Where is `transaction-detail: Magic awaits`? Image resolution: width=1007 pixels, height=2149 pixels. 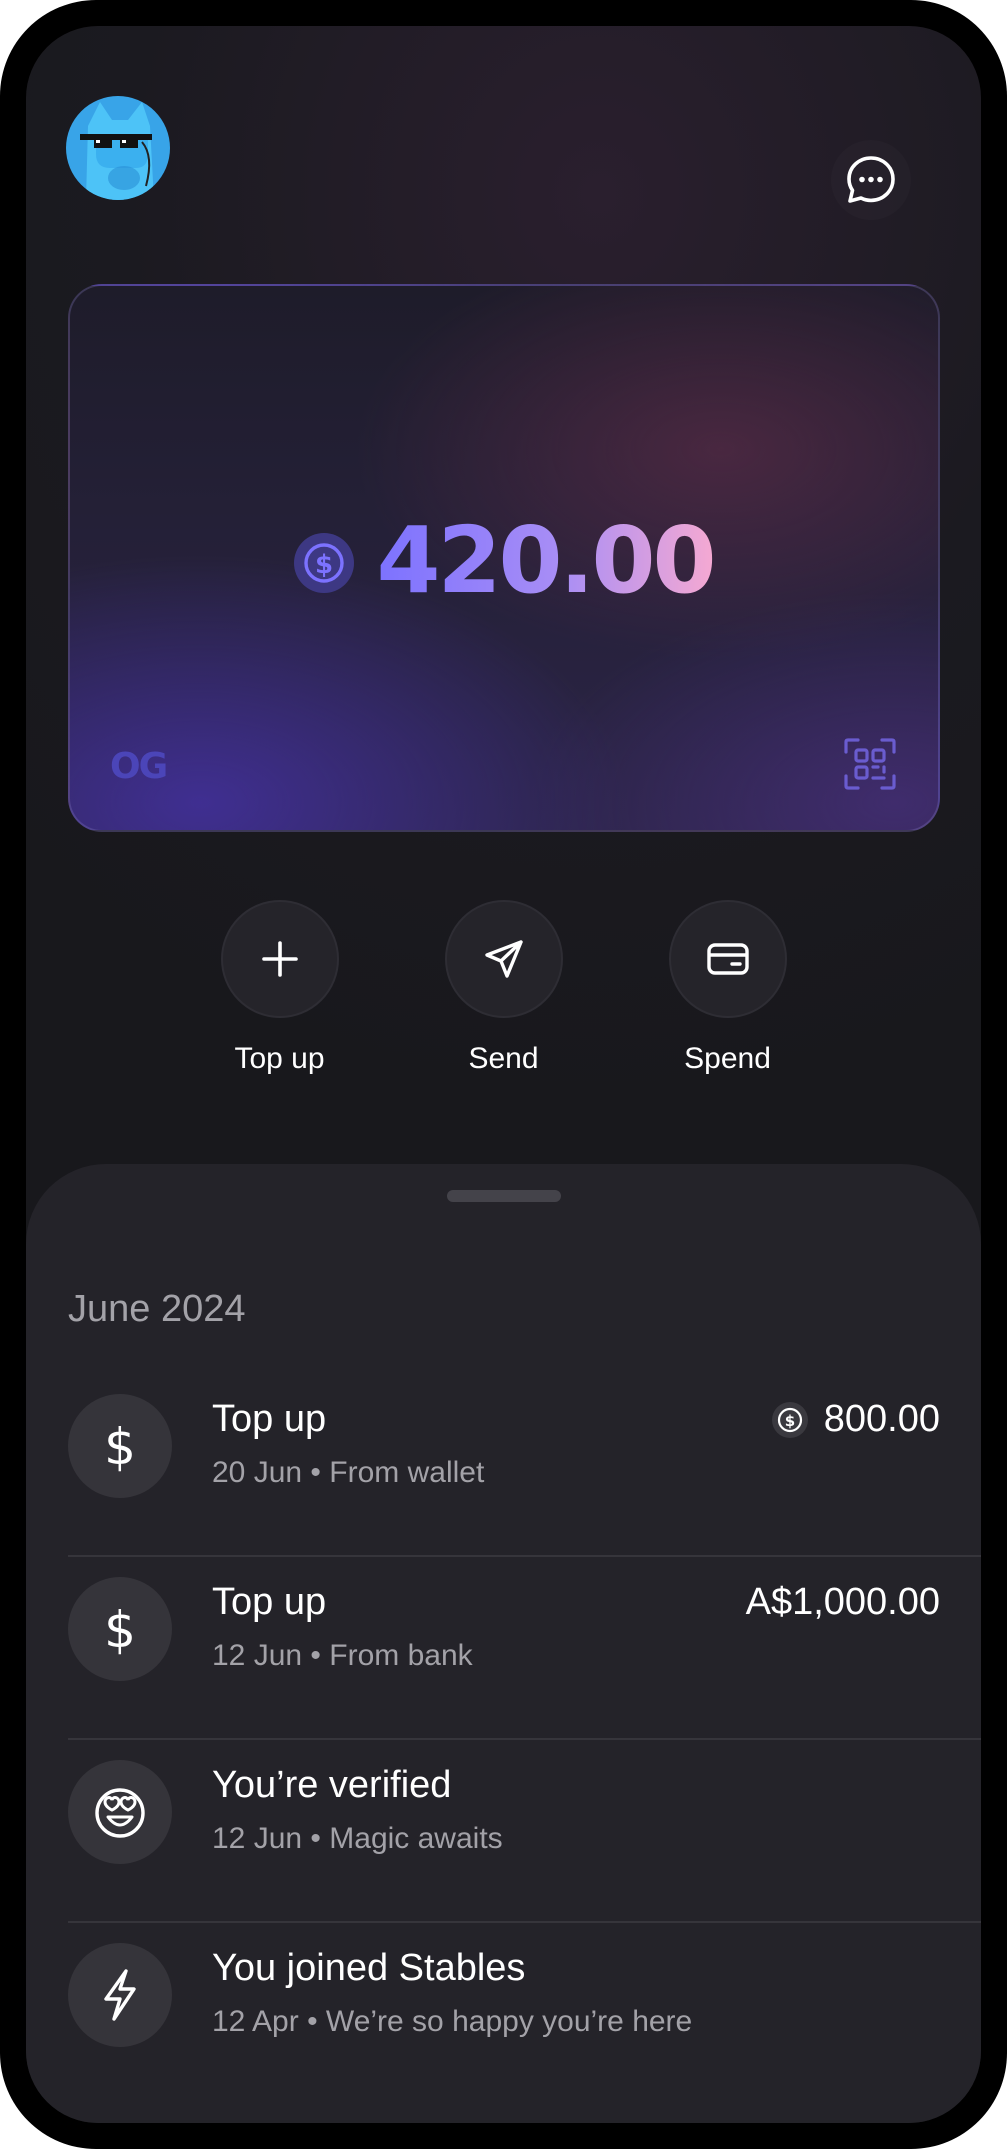 transaction-detail: Magic awaits is located at coordinates (416, 1838).